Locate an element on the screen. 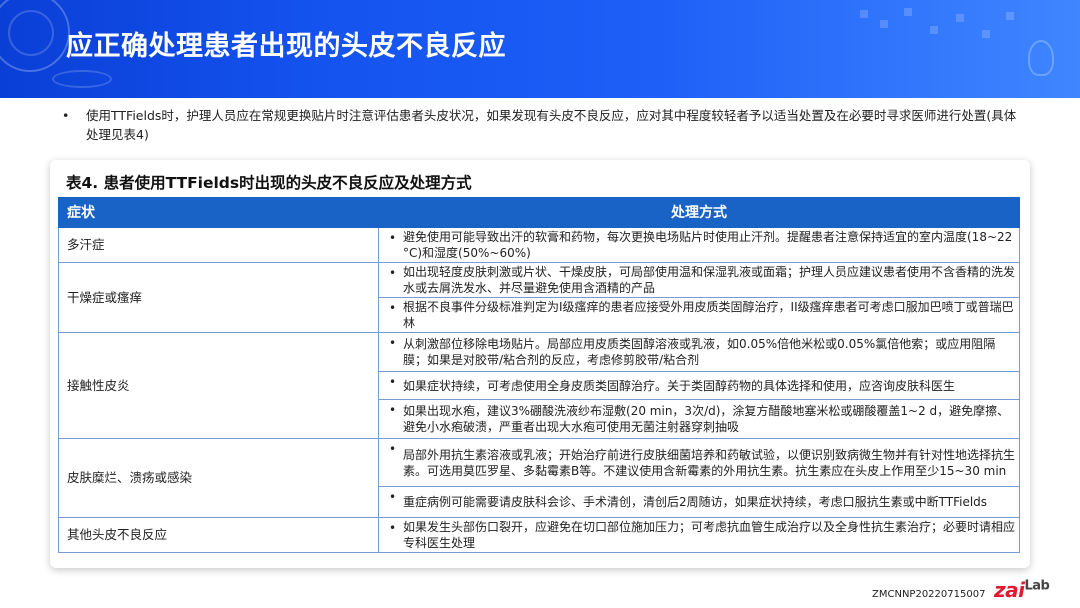 This screenshot has width=1080, height=608. header-symptom: 症状 is located at coordinates (218, 212).